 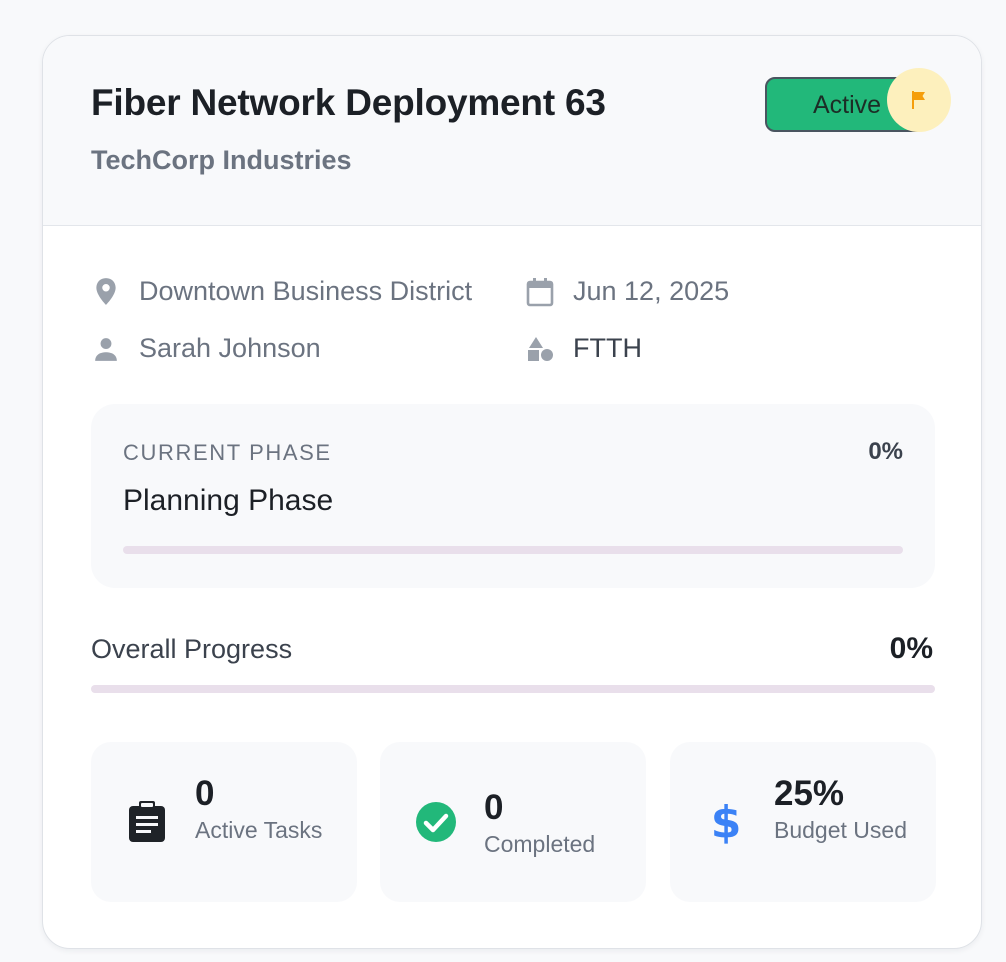 I want to click on location-text: Downtown Business District, so click(x=306, y=291).